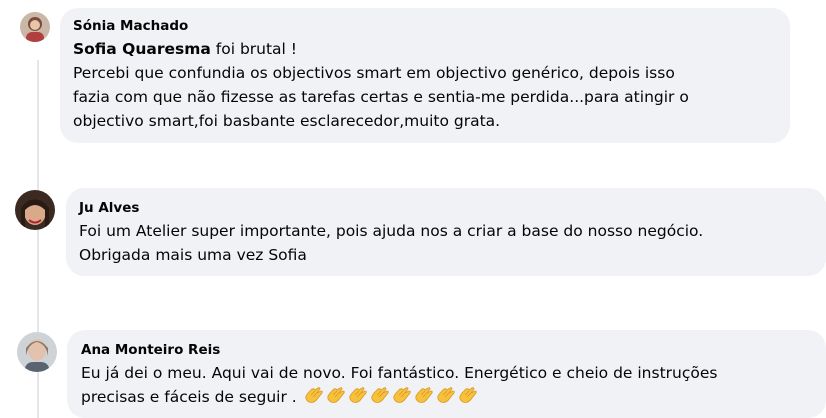 The image size is (826, 418). I want to click on comment-line: foi brutal !, so click(256, 49).